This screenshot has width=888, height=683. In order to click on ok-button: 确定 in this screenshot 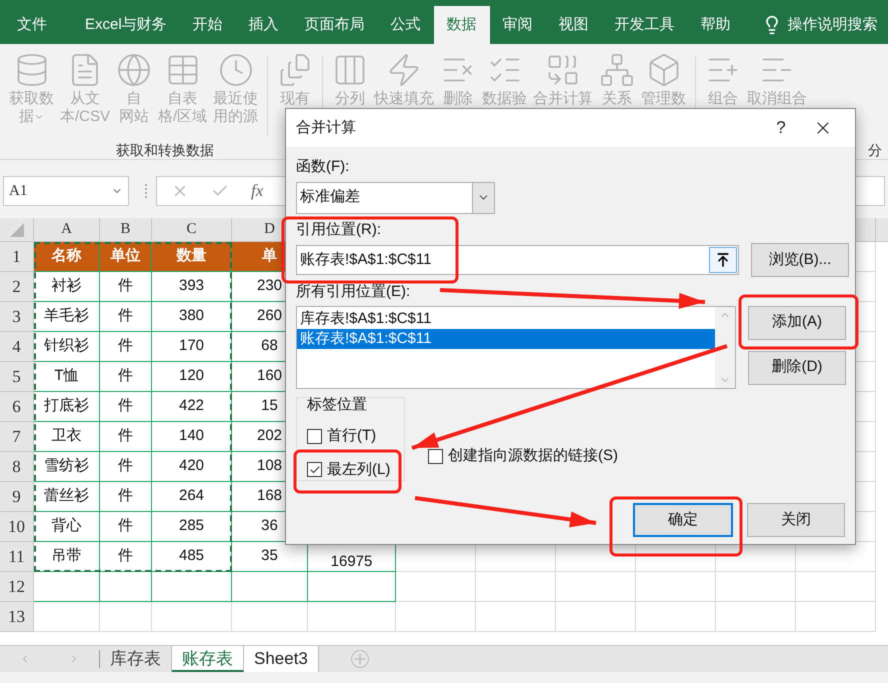, I will do `click(683, 520)`.